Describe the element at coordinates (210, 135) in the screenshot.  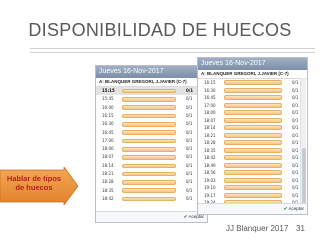
I see `slot-time: 18:21` at that location.